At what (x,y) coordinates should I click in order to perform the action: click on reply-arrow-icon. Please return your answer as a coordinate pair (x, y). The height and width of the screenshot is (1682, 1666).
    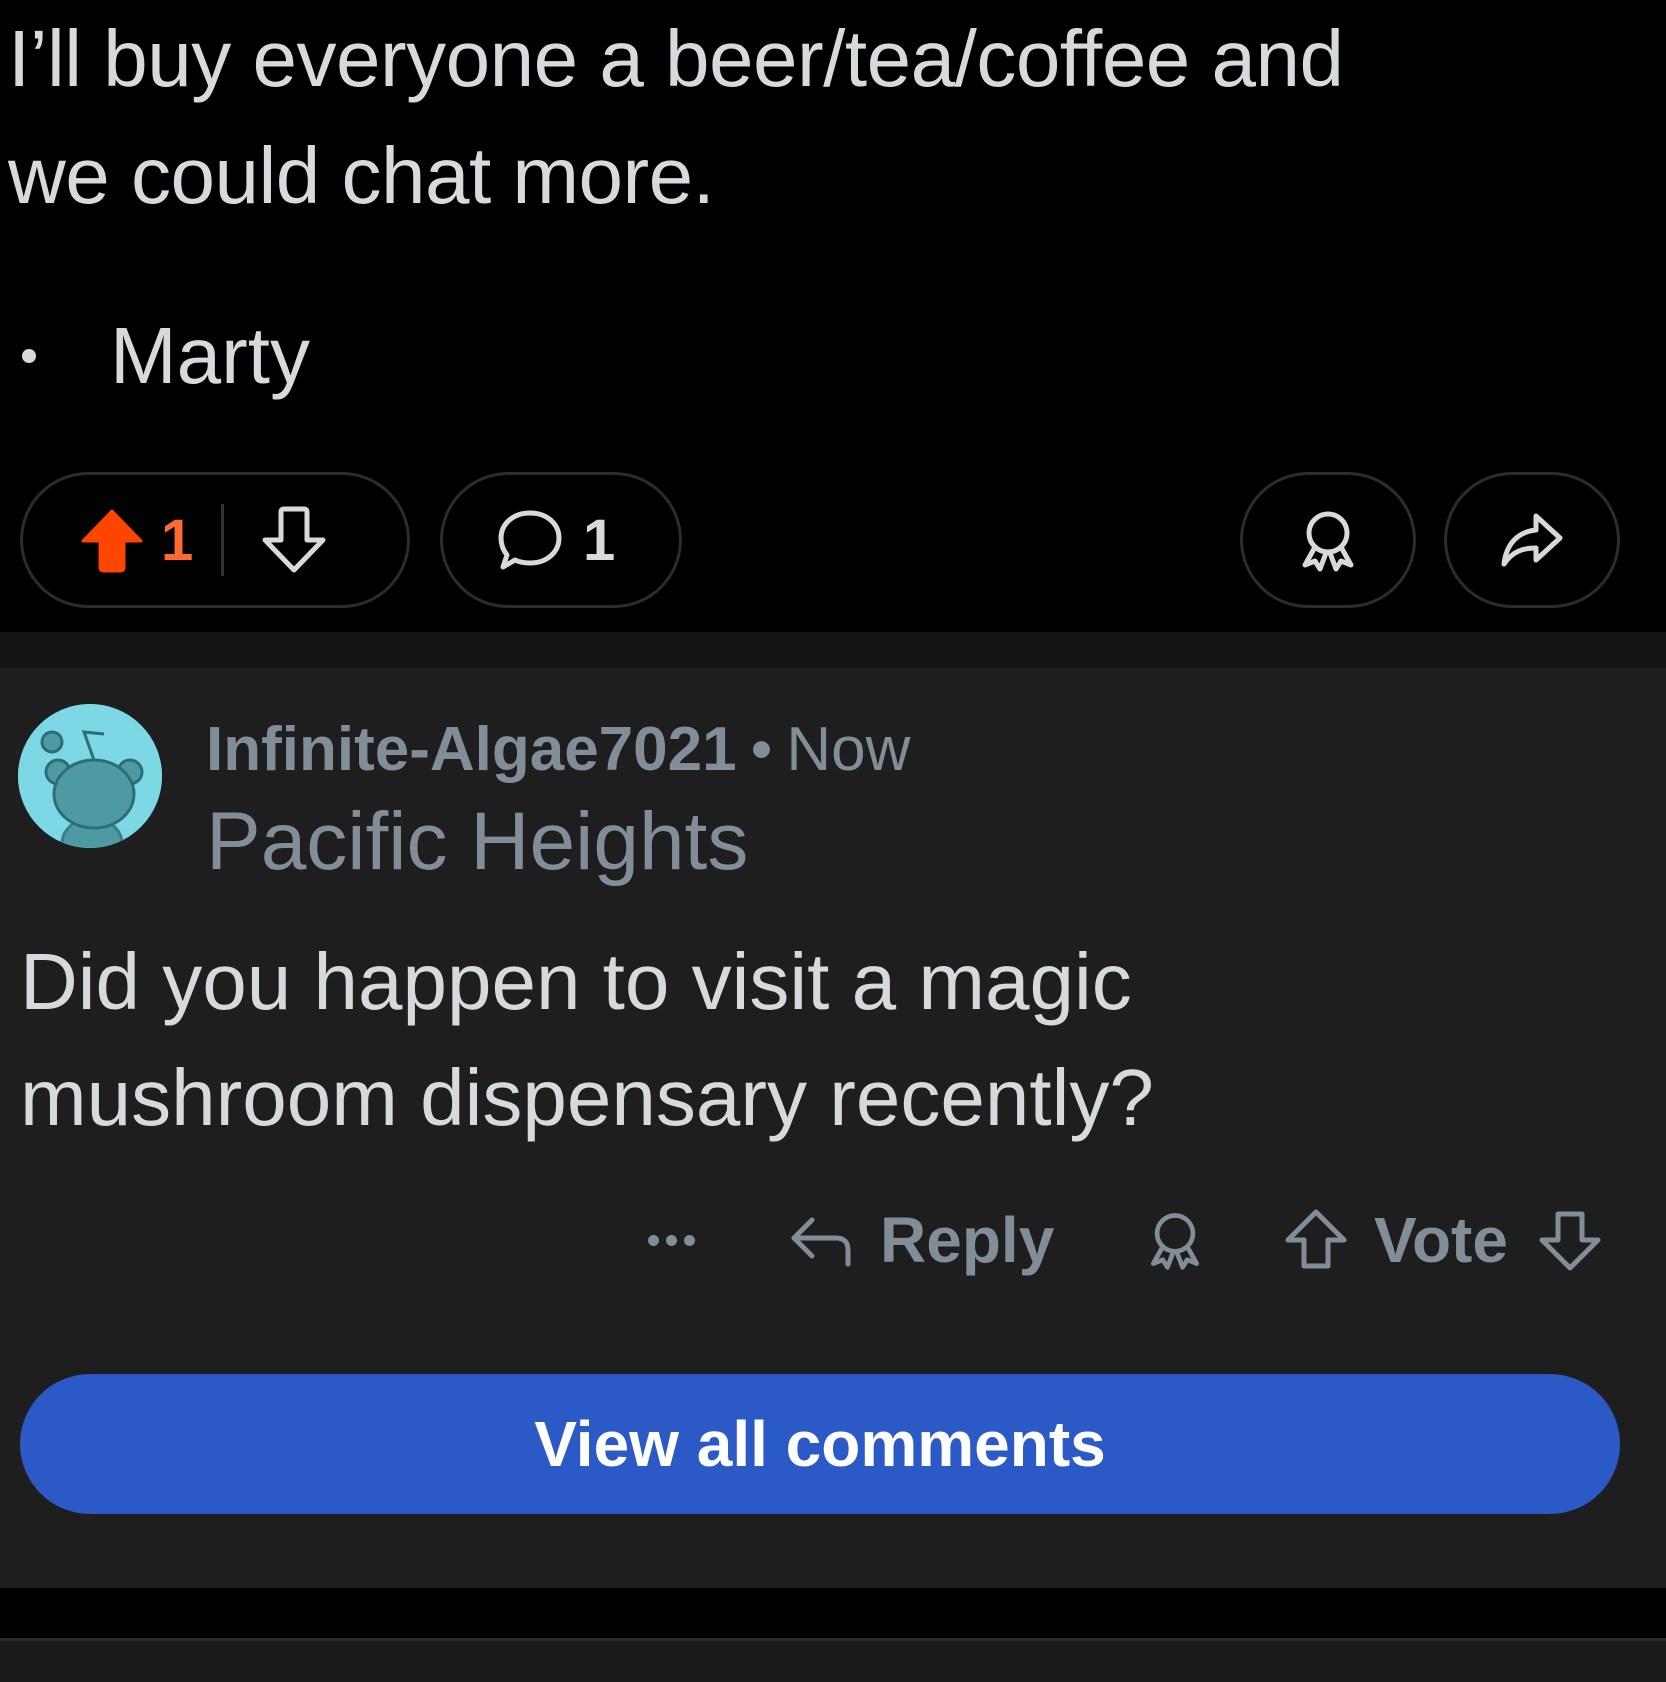
    Looking at the image, I should click on (821, 1242).